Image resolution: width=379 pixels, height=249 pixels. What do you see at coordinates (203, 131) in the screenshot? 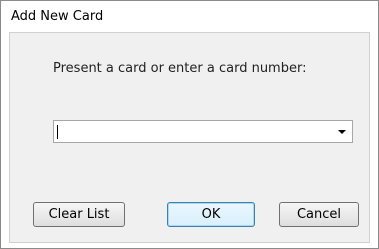
I see `card-number-combobox` at bounding box center [203, 131].